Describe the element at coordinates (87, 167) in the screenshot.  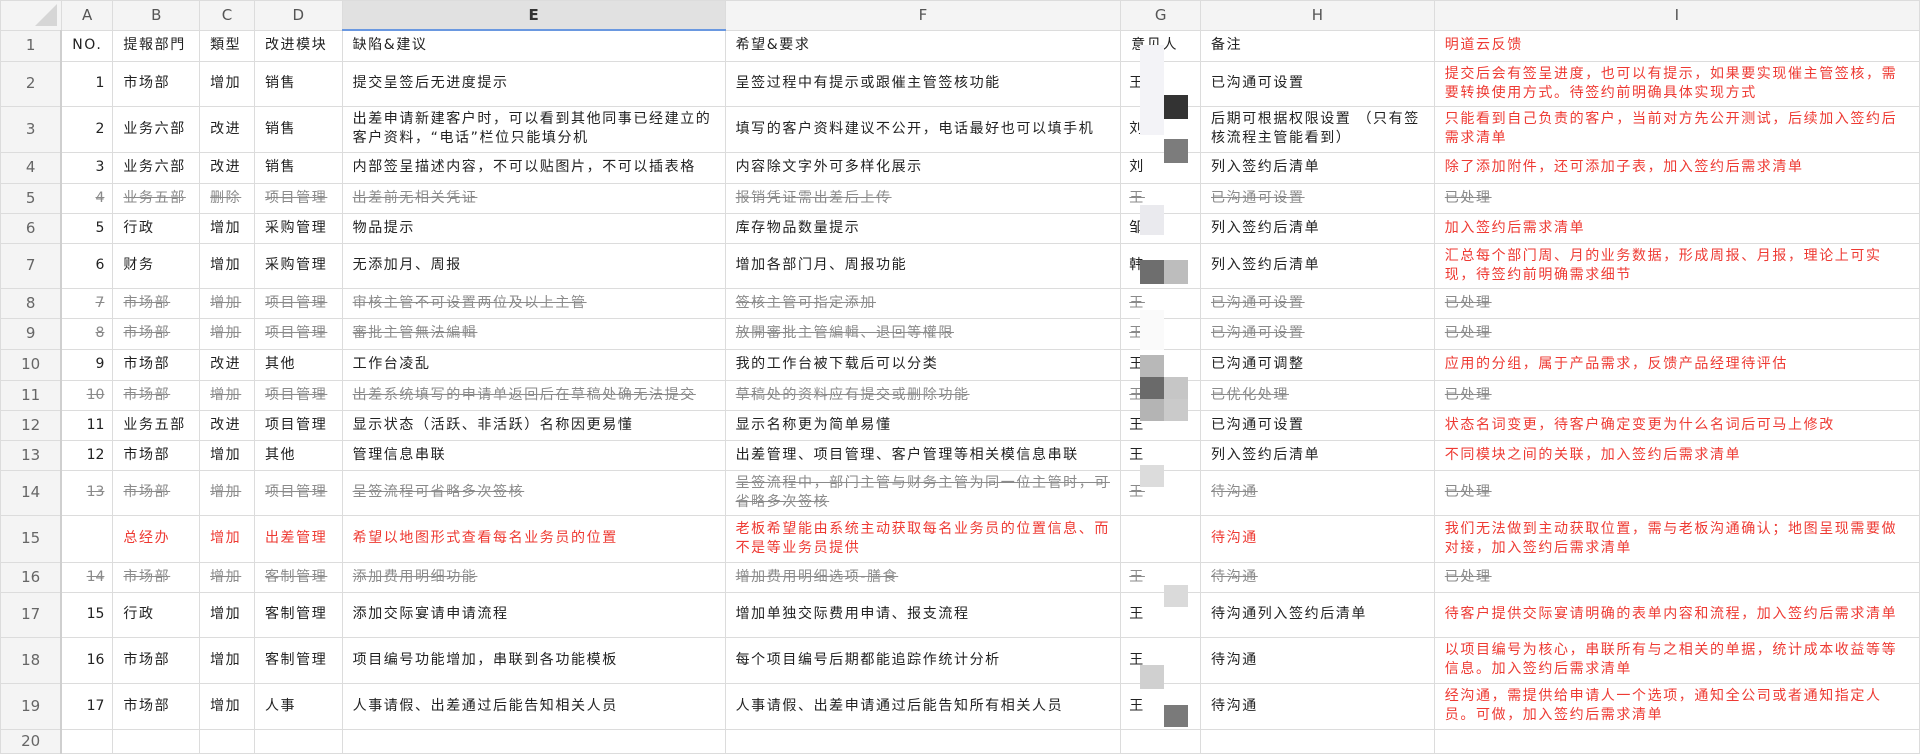
I see `cell-no: 3` at that location.